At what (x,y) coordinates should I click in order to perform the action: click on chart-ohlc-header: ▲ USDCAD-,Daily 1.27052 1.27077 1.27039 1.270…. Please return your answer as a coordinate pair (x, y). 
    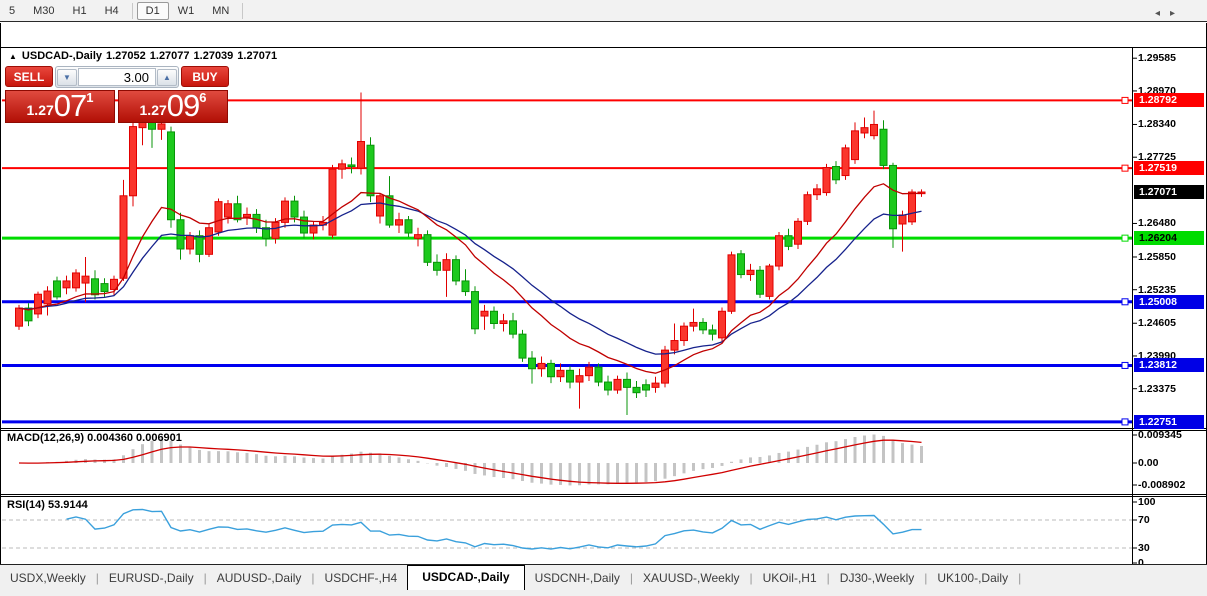
    Looking at the image, I should click on (145, 56).